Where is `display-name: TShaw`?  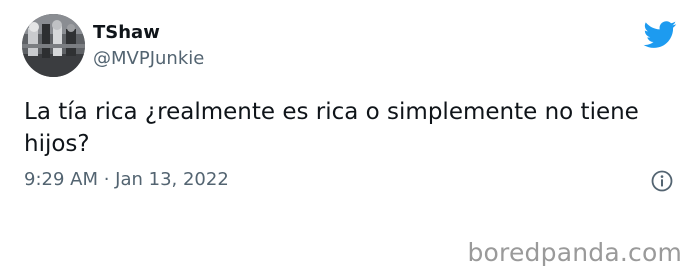
display-name: TShaw is located at coordinates (126, 32).